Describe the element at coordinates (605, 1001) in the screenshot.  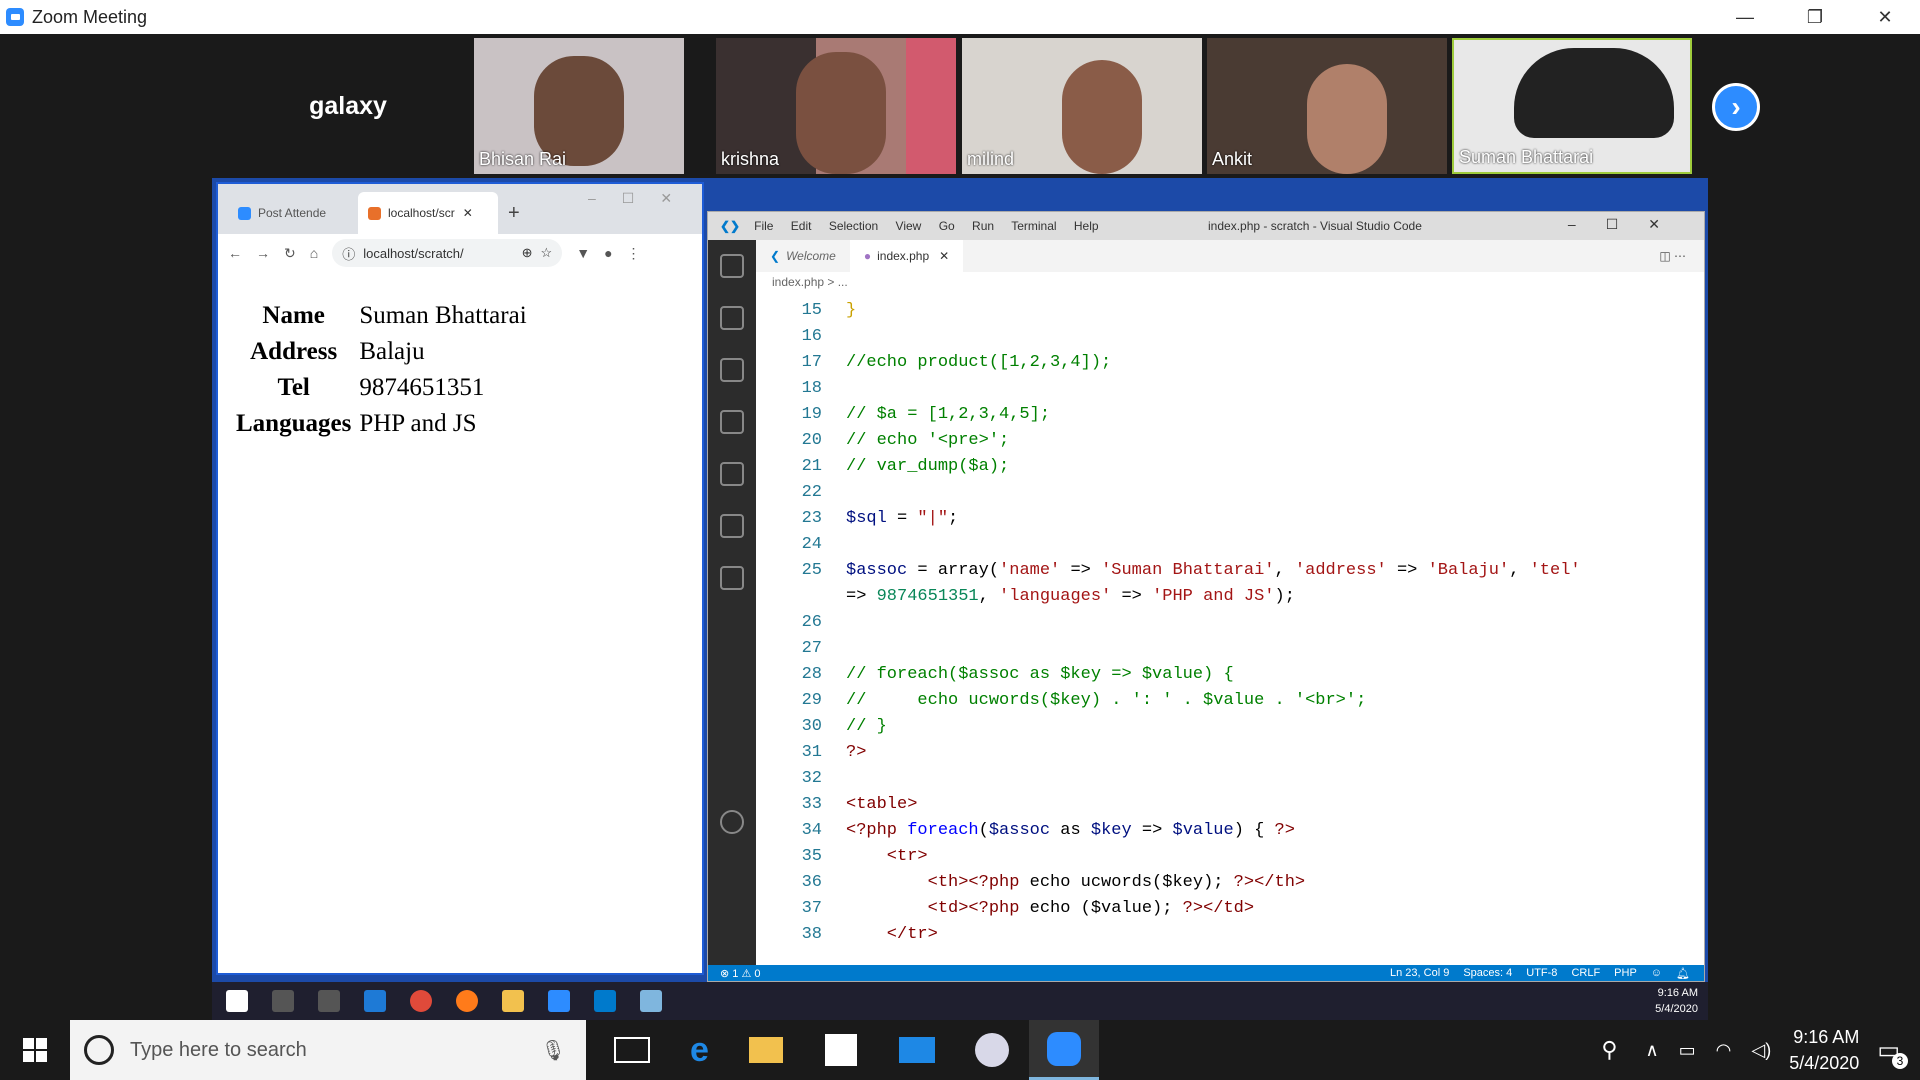
I see `vscode-taskbar-icon` at that location.